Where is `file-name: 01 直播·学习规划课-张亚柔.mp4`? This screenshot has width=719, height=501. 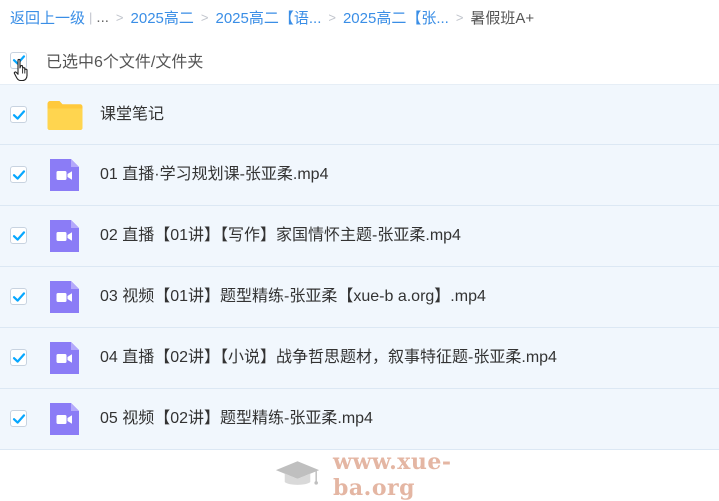
file-name: 01 直播·学习规划课-张亚柔.mp4 is located at coordinates (214, 175).